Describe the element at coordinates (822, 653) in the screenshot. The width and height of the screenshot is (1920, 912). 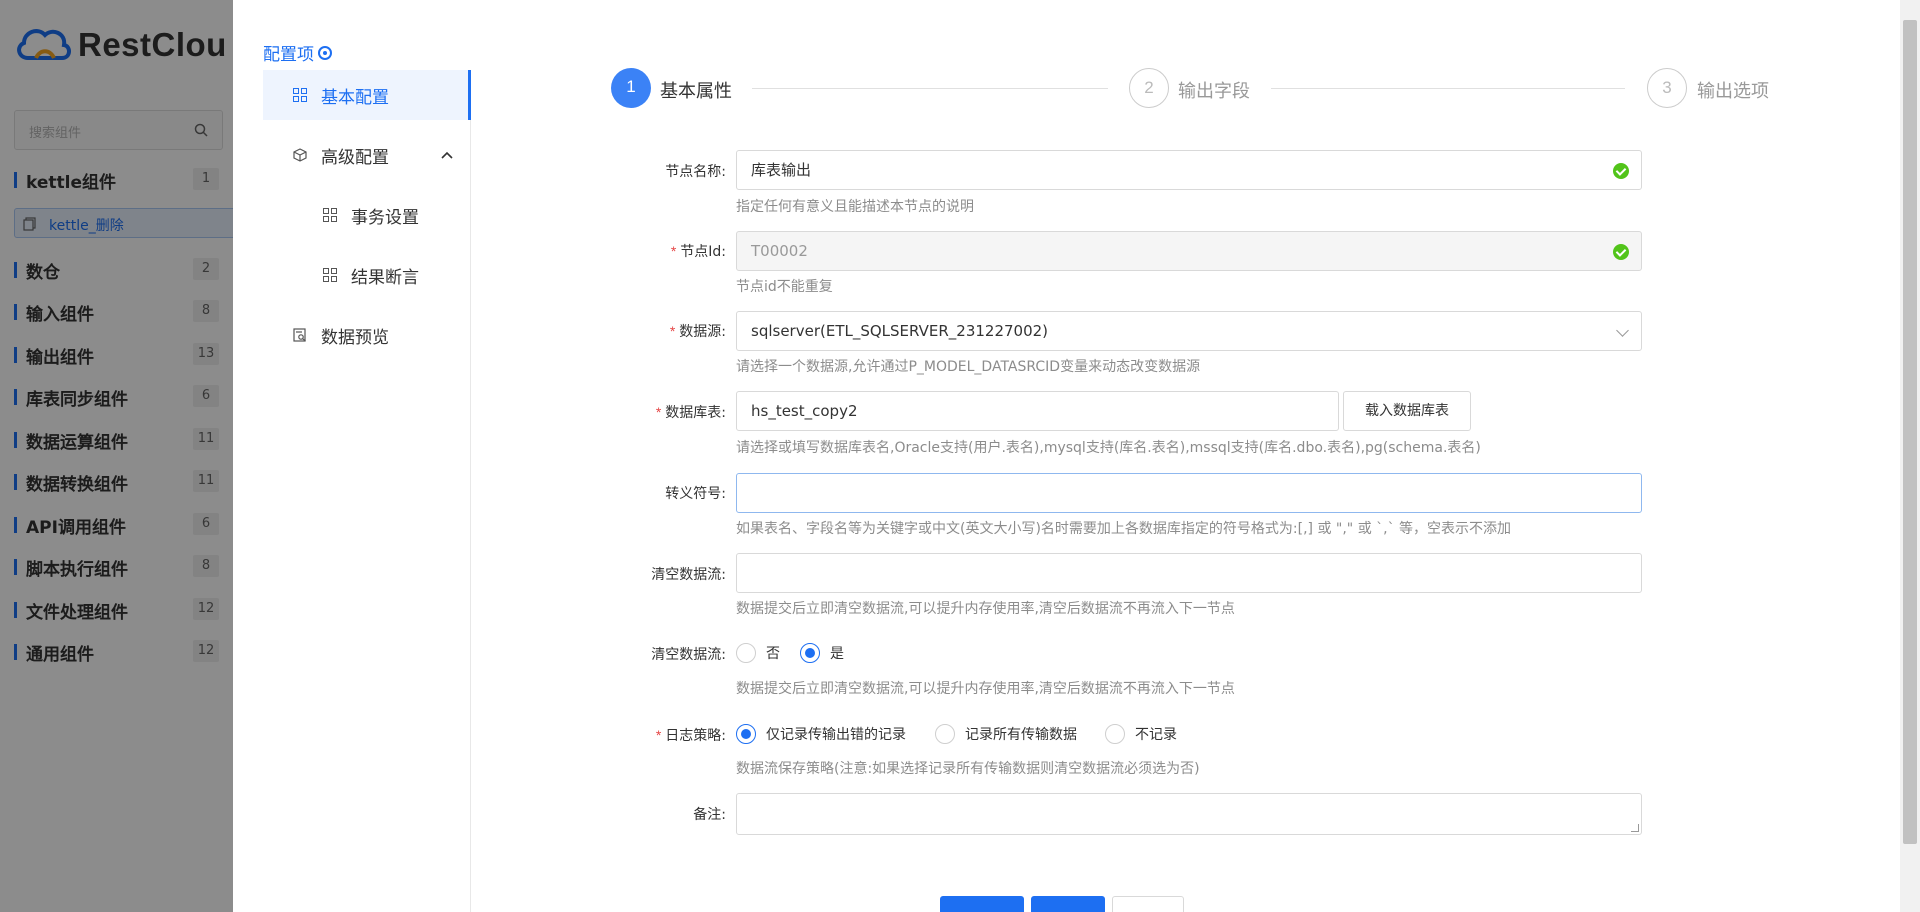
I see `radio-clear-yes: 是` at that location.